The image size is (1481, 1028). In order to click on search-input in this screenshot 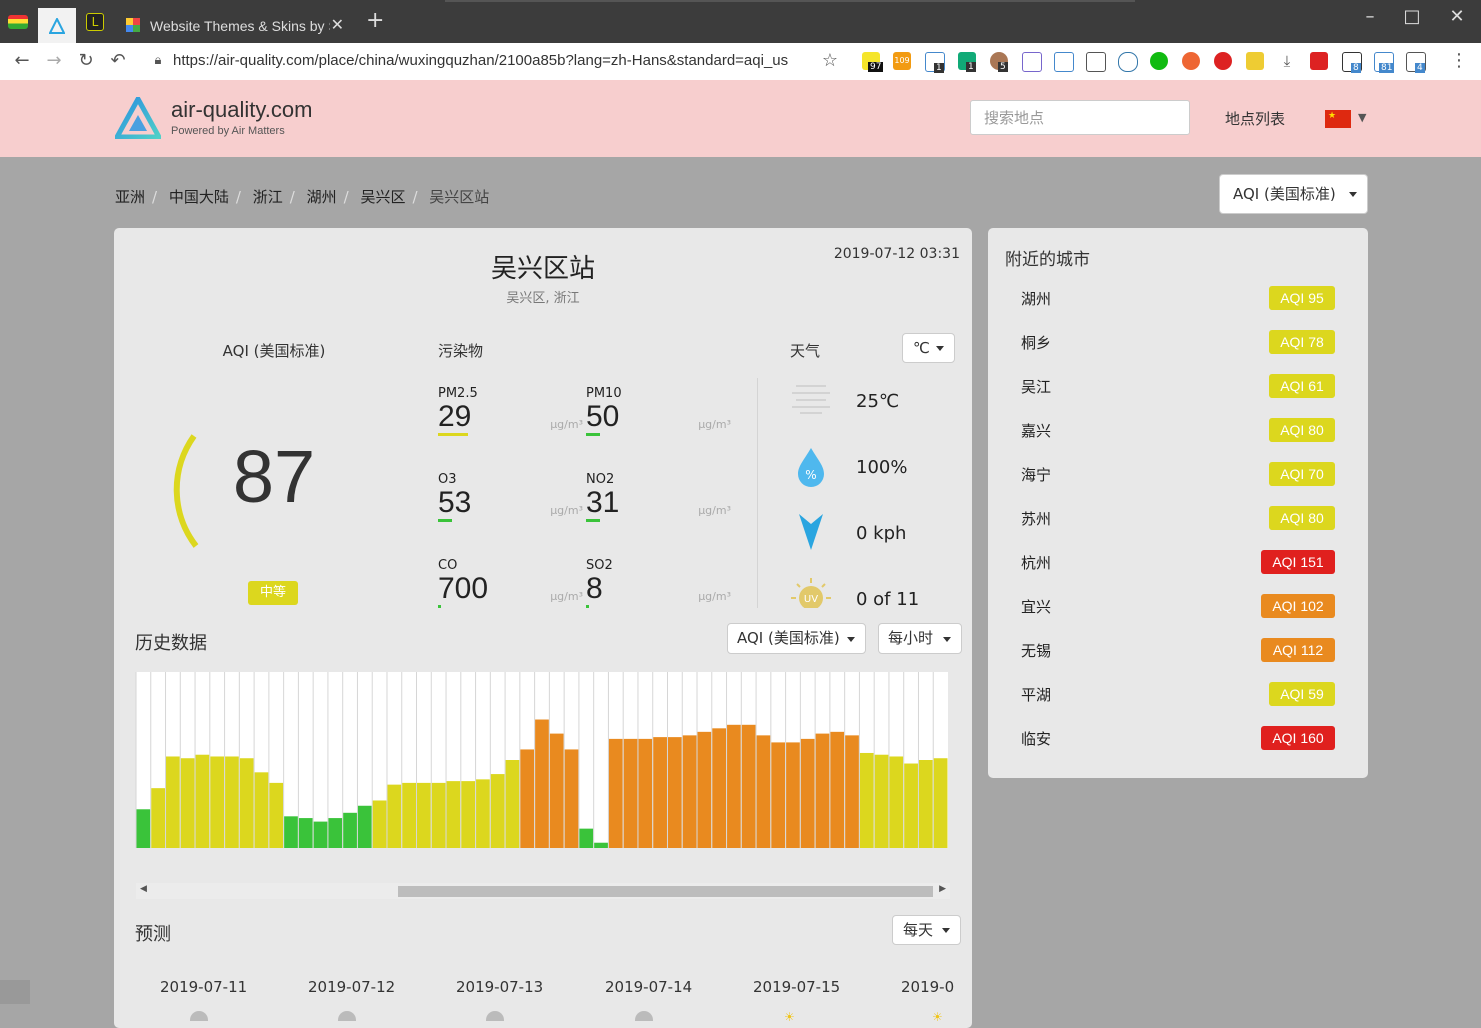, I will do `click(1080, 117)`.